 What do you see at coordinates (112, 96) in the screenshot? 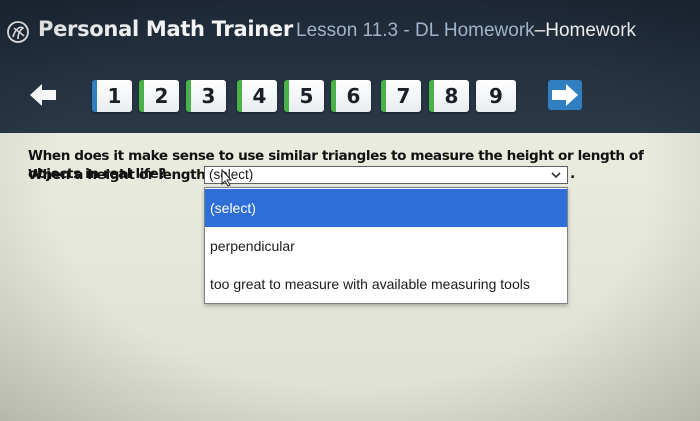
I see `page-button-1: 1` at bounding box center [112, 96].